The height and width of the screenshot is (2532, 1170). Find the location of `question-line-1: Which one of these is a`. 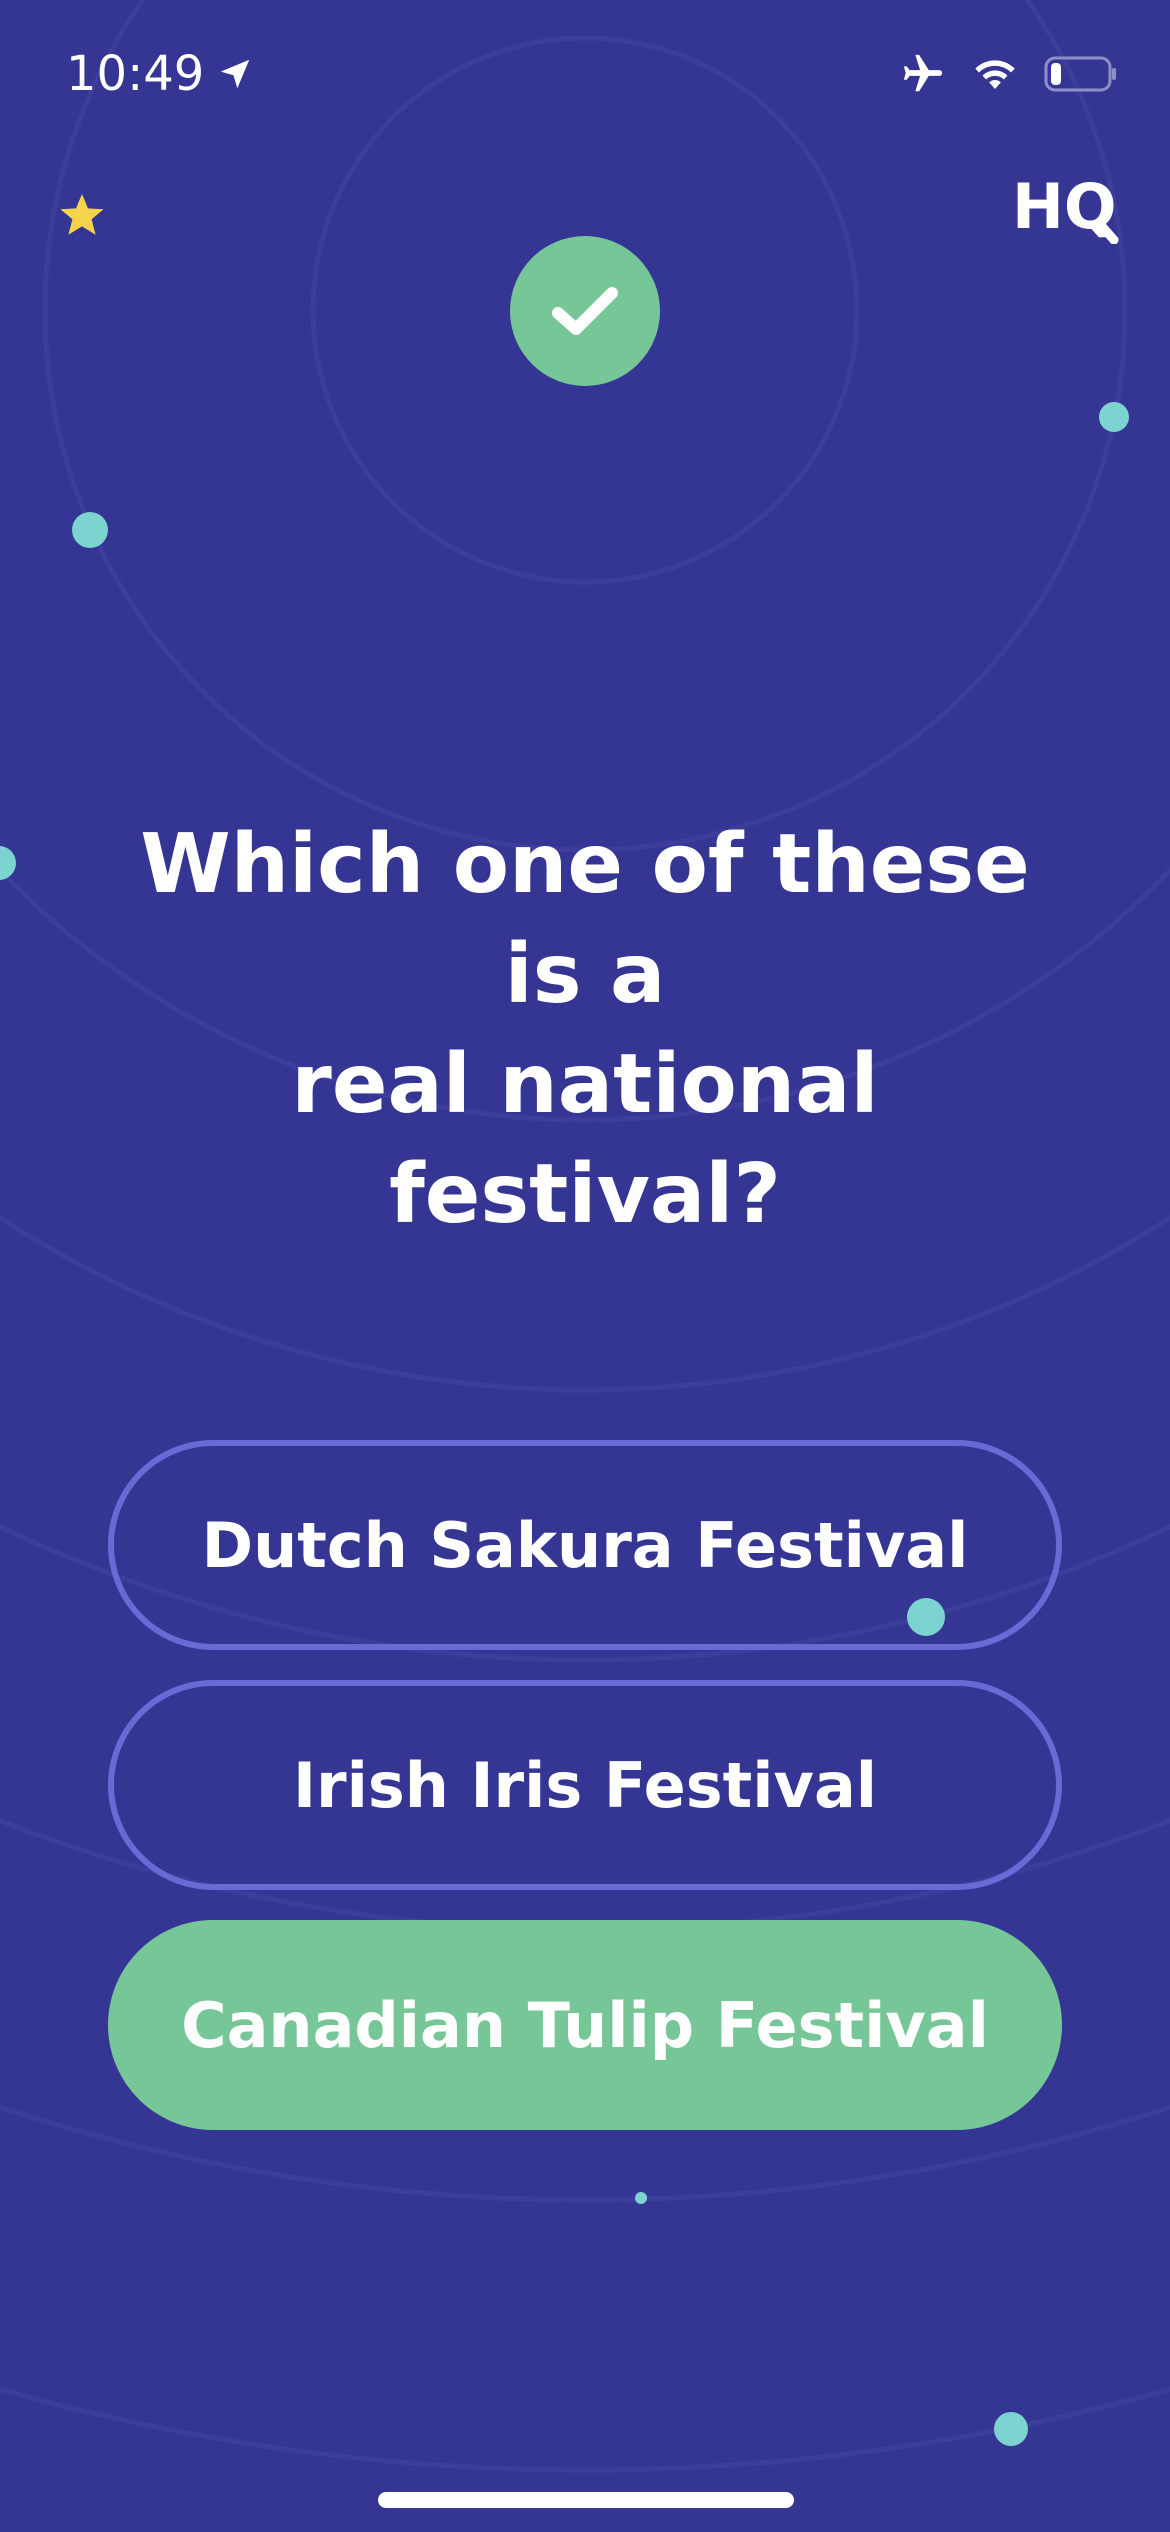

question-line-1: Which one of these is a is located at coordinates (585, 919).